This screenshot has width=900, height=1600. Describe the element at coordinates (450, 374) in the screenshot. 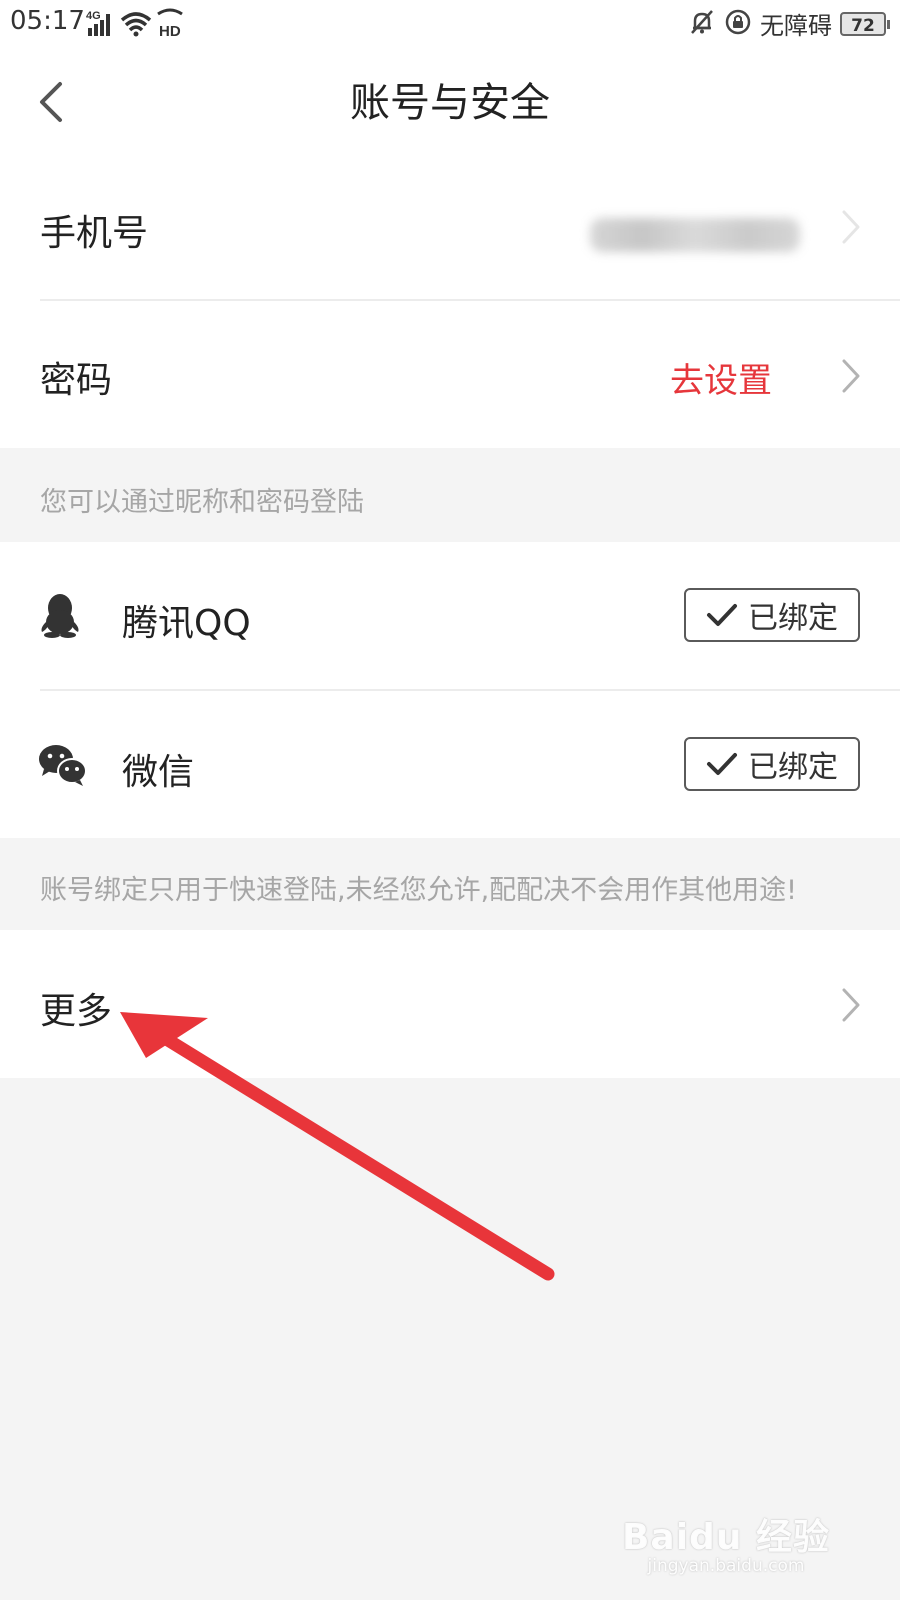

I see `password-row: 密码 去设置` at that location.